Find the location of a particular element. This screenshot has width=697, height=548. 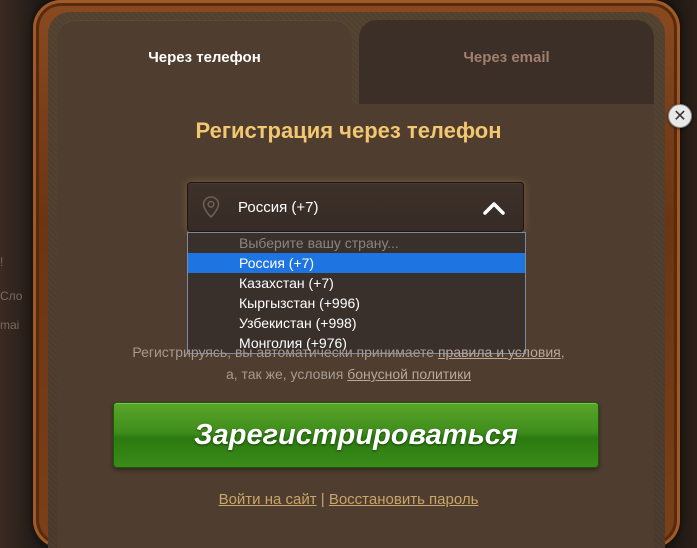

background-text-fragment: ! is located at coordinates (2, 262).